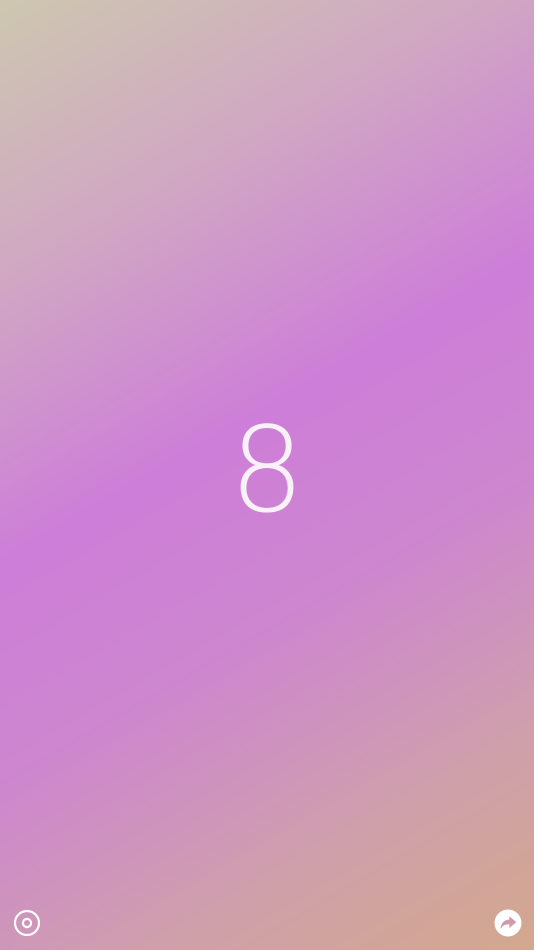  Describe the element at coordinates (267, 470) in the screenshot. I see `counter-value: 8` at that location.